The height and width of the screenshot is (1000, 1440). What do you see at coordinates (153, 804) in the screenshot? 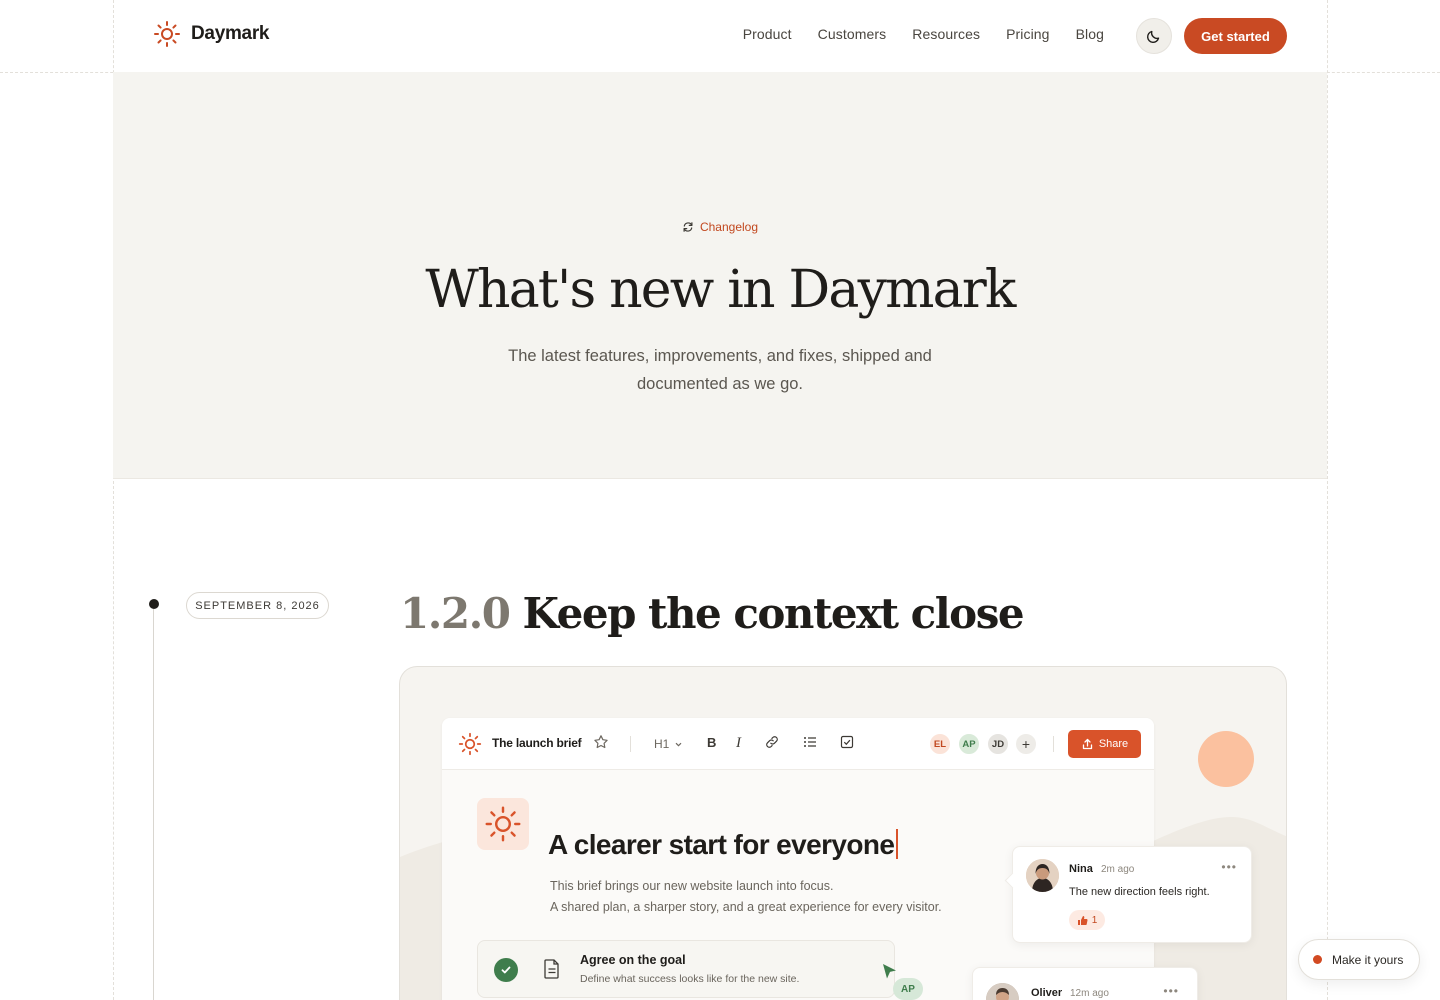
I see `timeline-line` at bounding box center [153, 804].